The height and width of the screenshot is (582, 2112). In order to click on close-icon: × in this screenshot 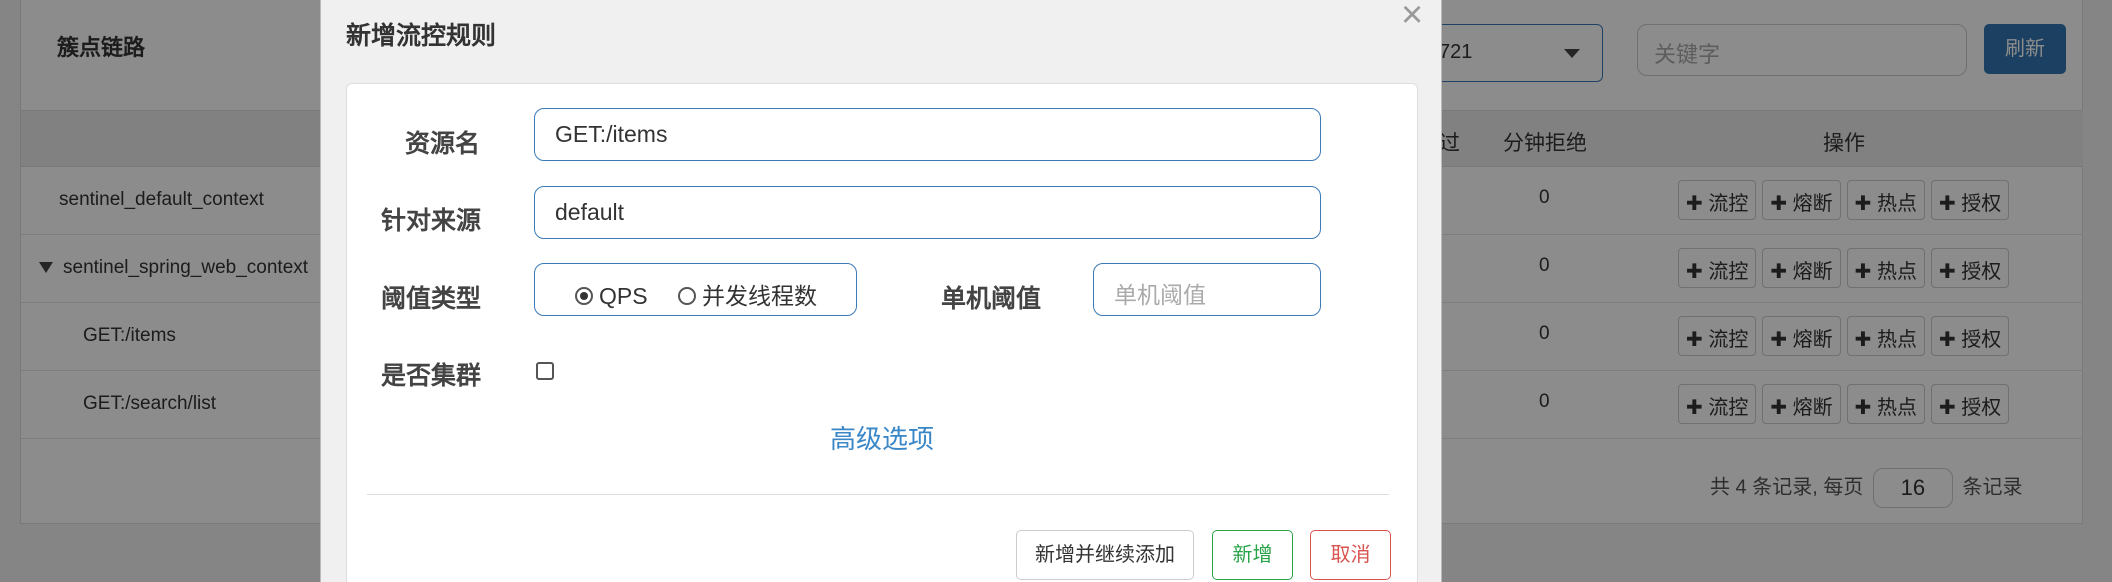, I will do `click(1412, 18)`.